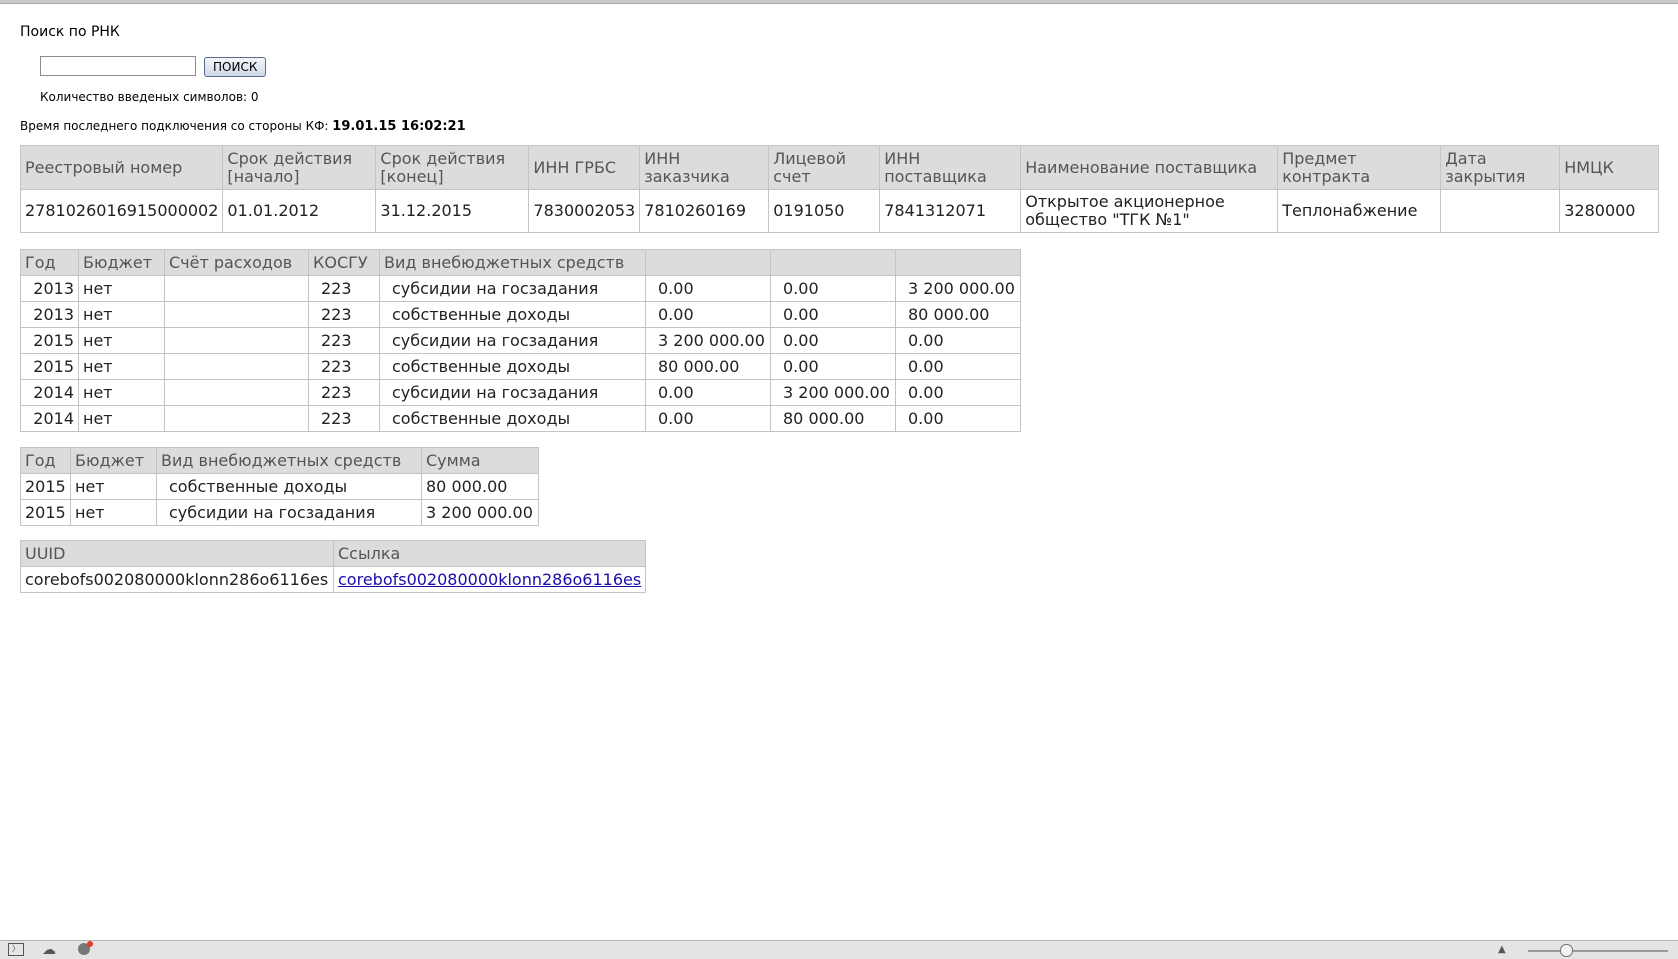  Describe the element at coordinates (958, 314) in the screenshot. I see `cell-amount-3: 80 000.00` at that location.